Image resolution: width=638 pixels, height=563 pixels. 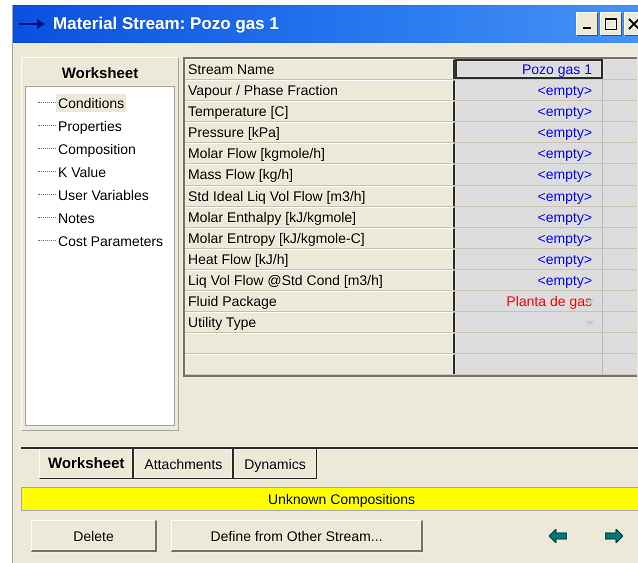 What do you see at coordinates (529, 69) in the screenshot?
I see `property-value: Pozo gas 1` at bounding box center [529, 69].